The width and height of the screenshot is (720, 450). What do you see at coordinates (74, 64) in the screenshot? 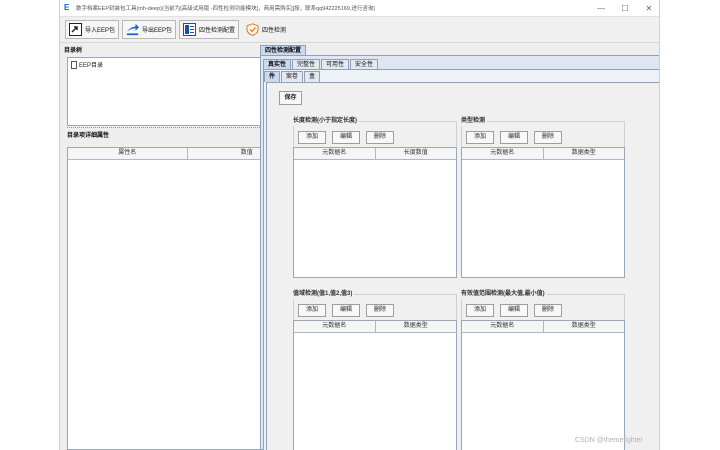
I see `document-icon` at bounding box center [74, 64].